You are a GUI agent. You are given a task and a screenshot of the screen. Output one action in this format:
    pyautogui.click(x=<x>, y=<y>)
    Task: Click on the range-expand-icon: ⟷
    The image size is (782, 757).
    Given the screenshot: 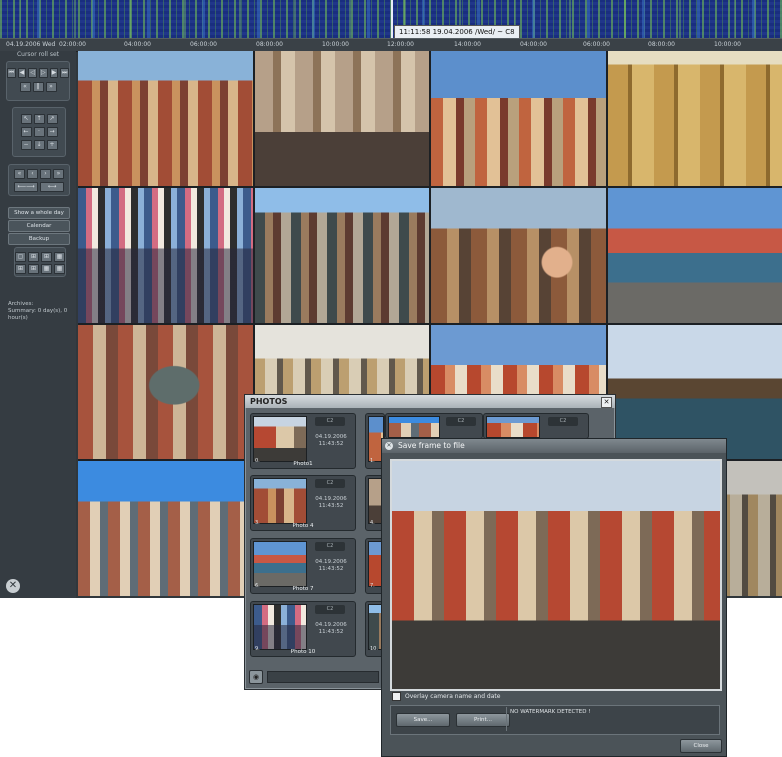 What is the action you would take?
    pyautogui.click(x=52, y=187)
    